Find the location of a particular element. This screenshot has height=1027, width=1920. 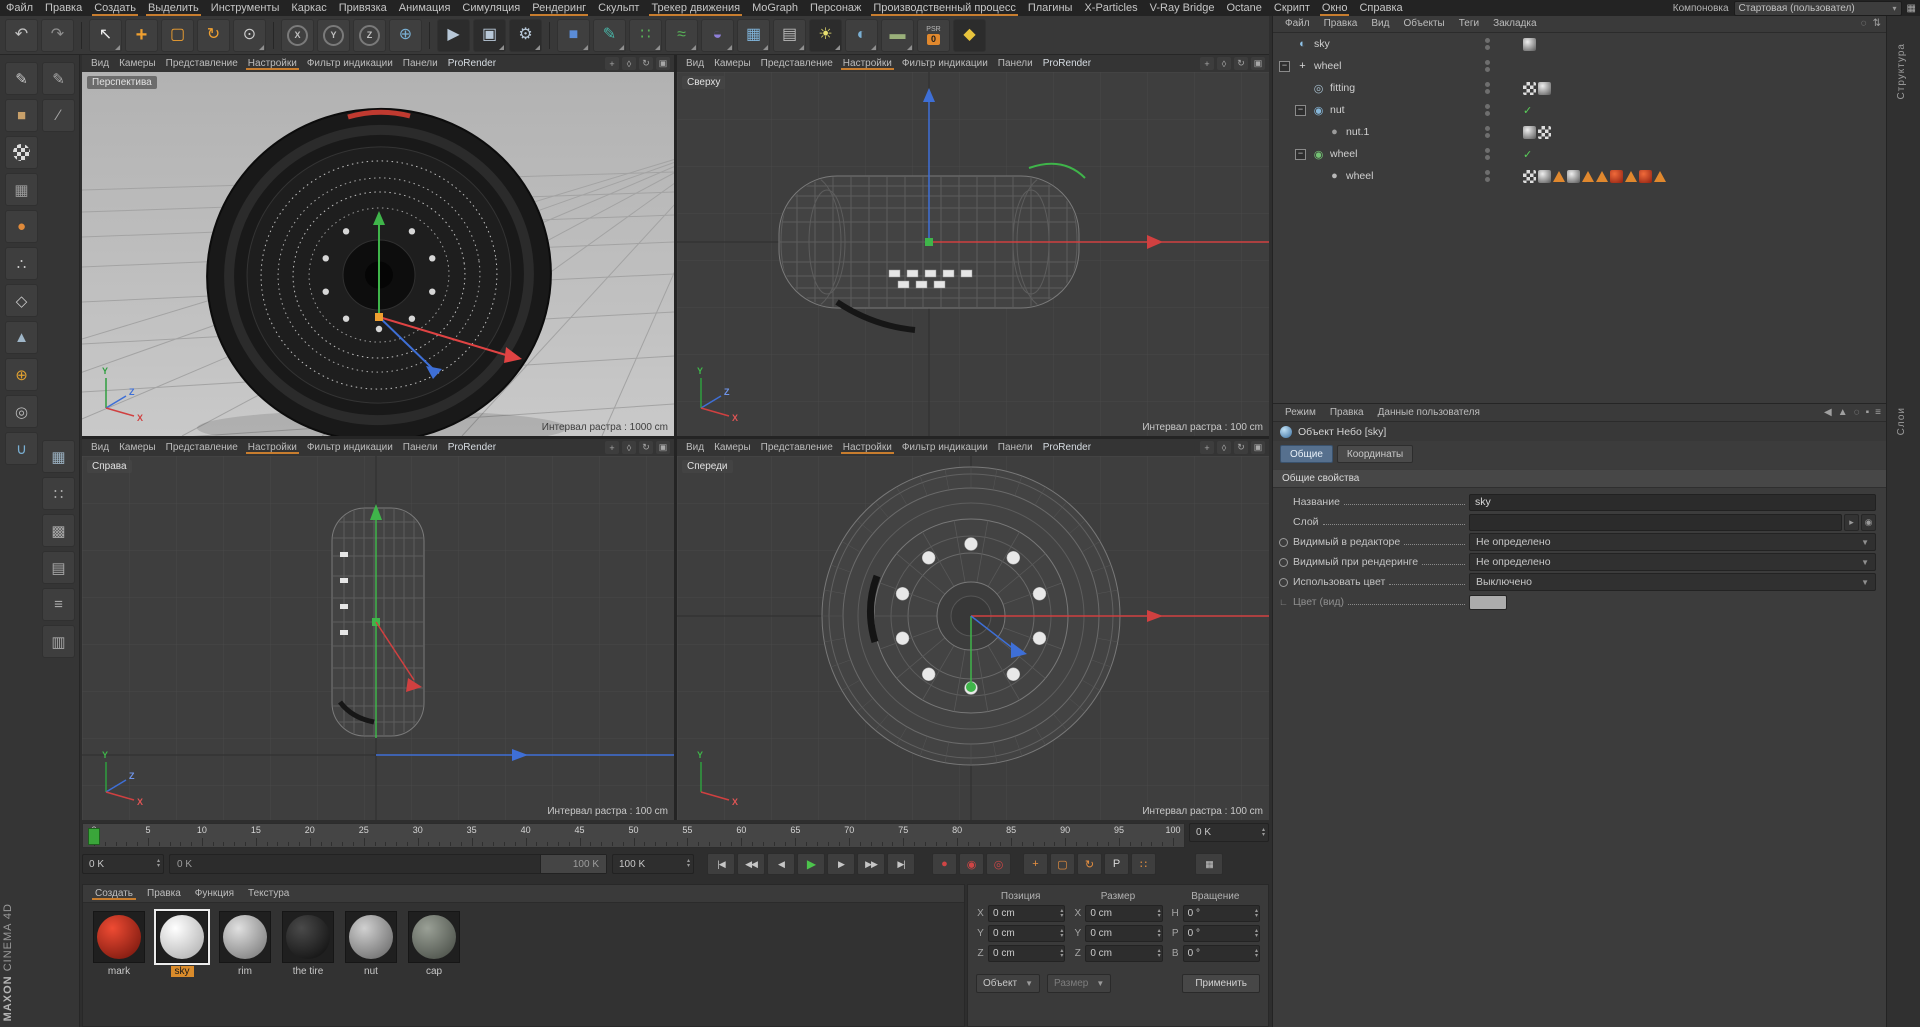

object-menu-item: Объекты is located at coordinates (1423, 23).